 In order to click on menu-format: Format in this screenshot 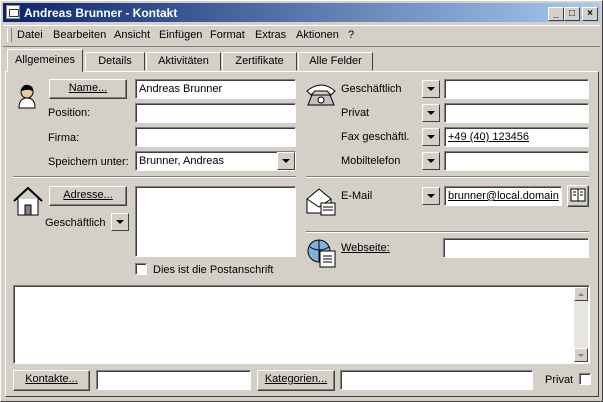, I will do `click(227, 35)`.